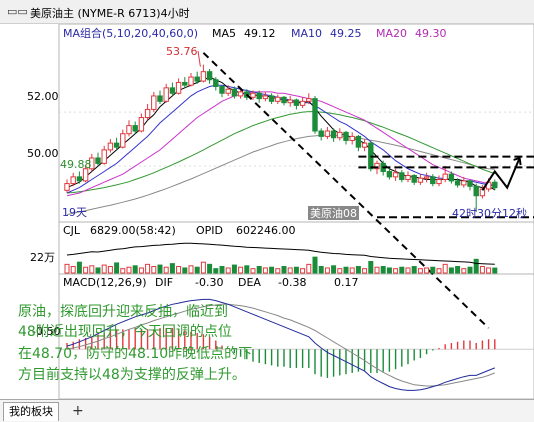 The image size is (534, 422). I want to click on tab-my-board: 我的板块, so click(31, 411).